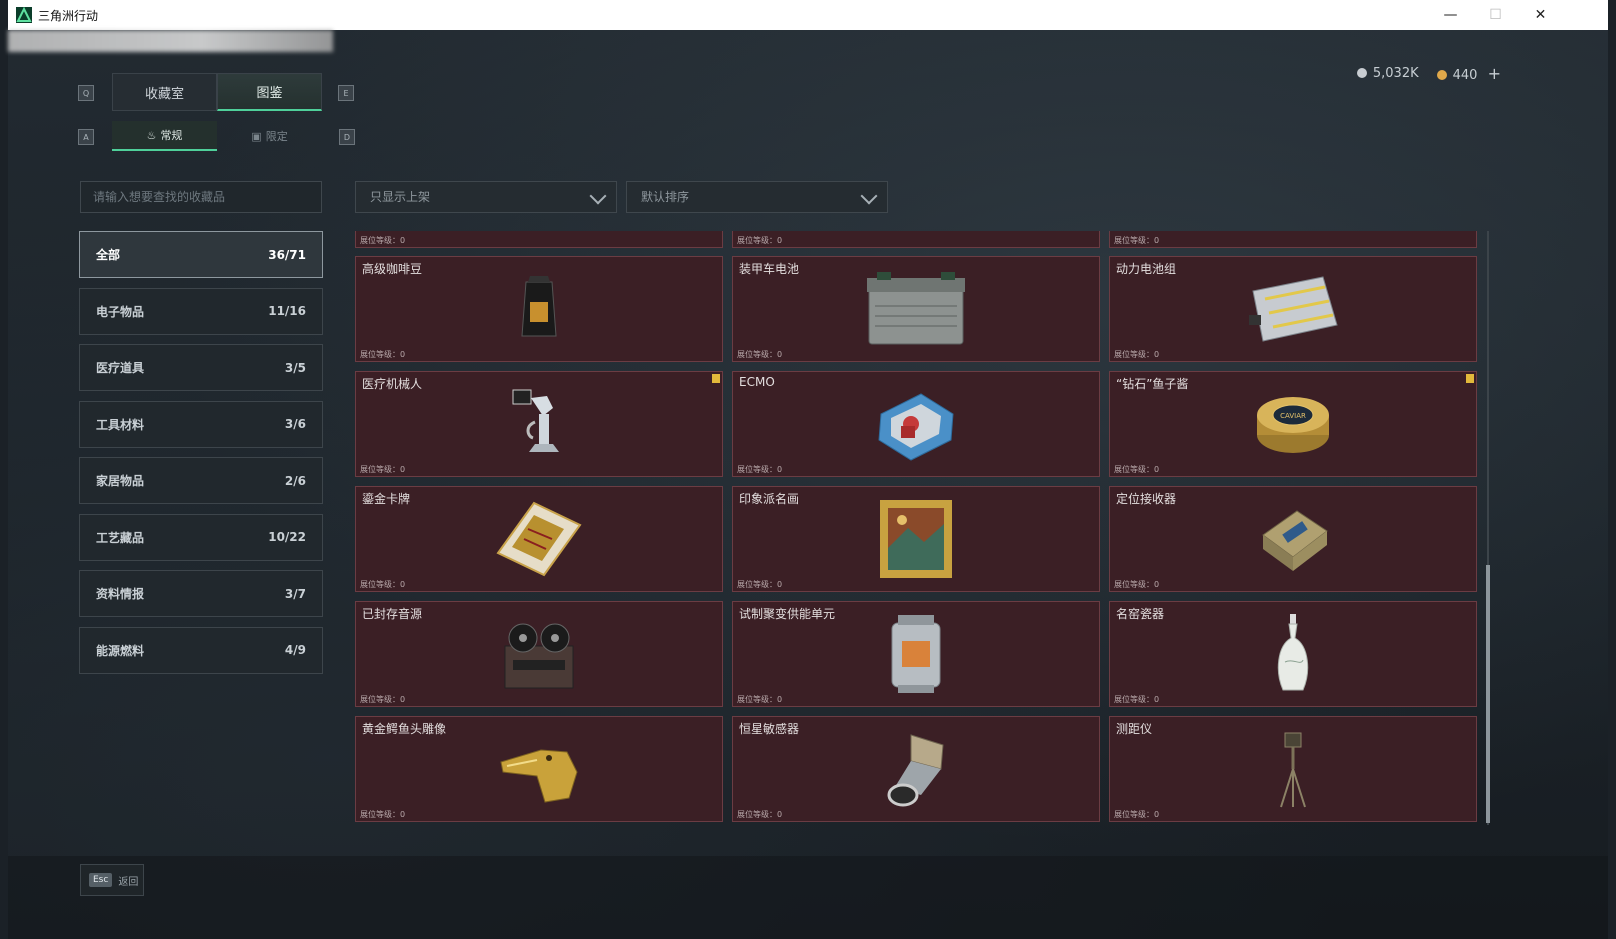  What do you see at coordinates (769, 499) in the screenshot?
I see `item-name: 印象派名画` at bounding box center [769, 499].